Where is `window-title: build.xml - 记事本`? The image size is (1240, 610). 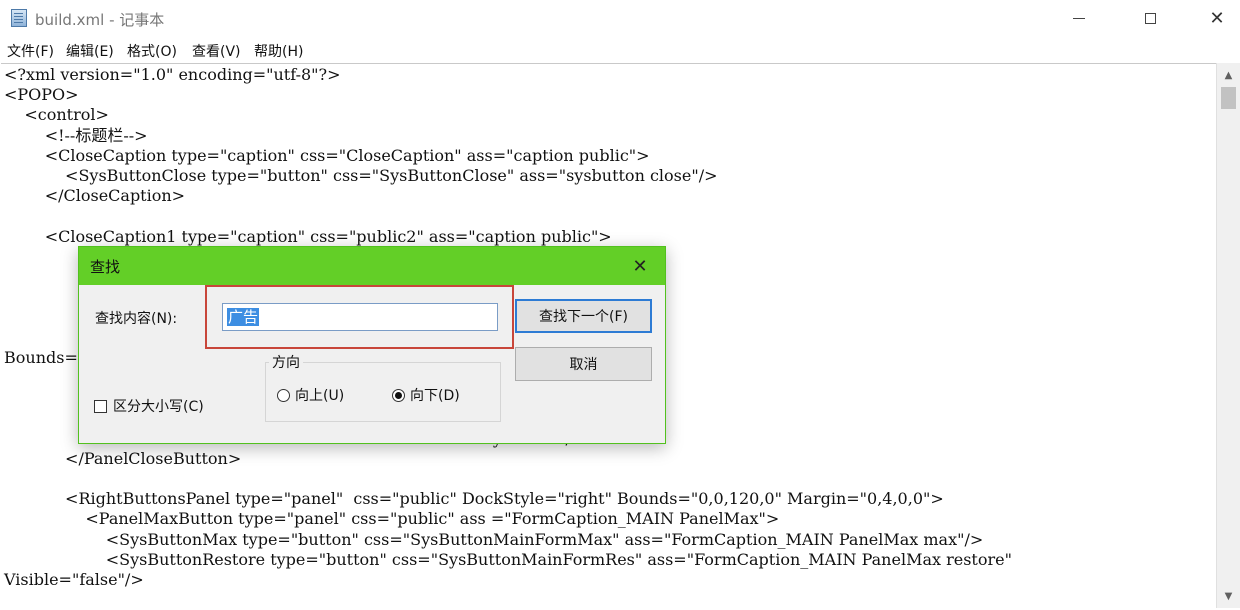 window-title: build.xml - 记事本 is located at coordinates (100, 20).